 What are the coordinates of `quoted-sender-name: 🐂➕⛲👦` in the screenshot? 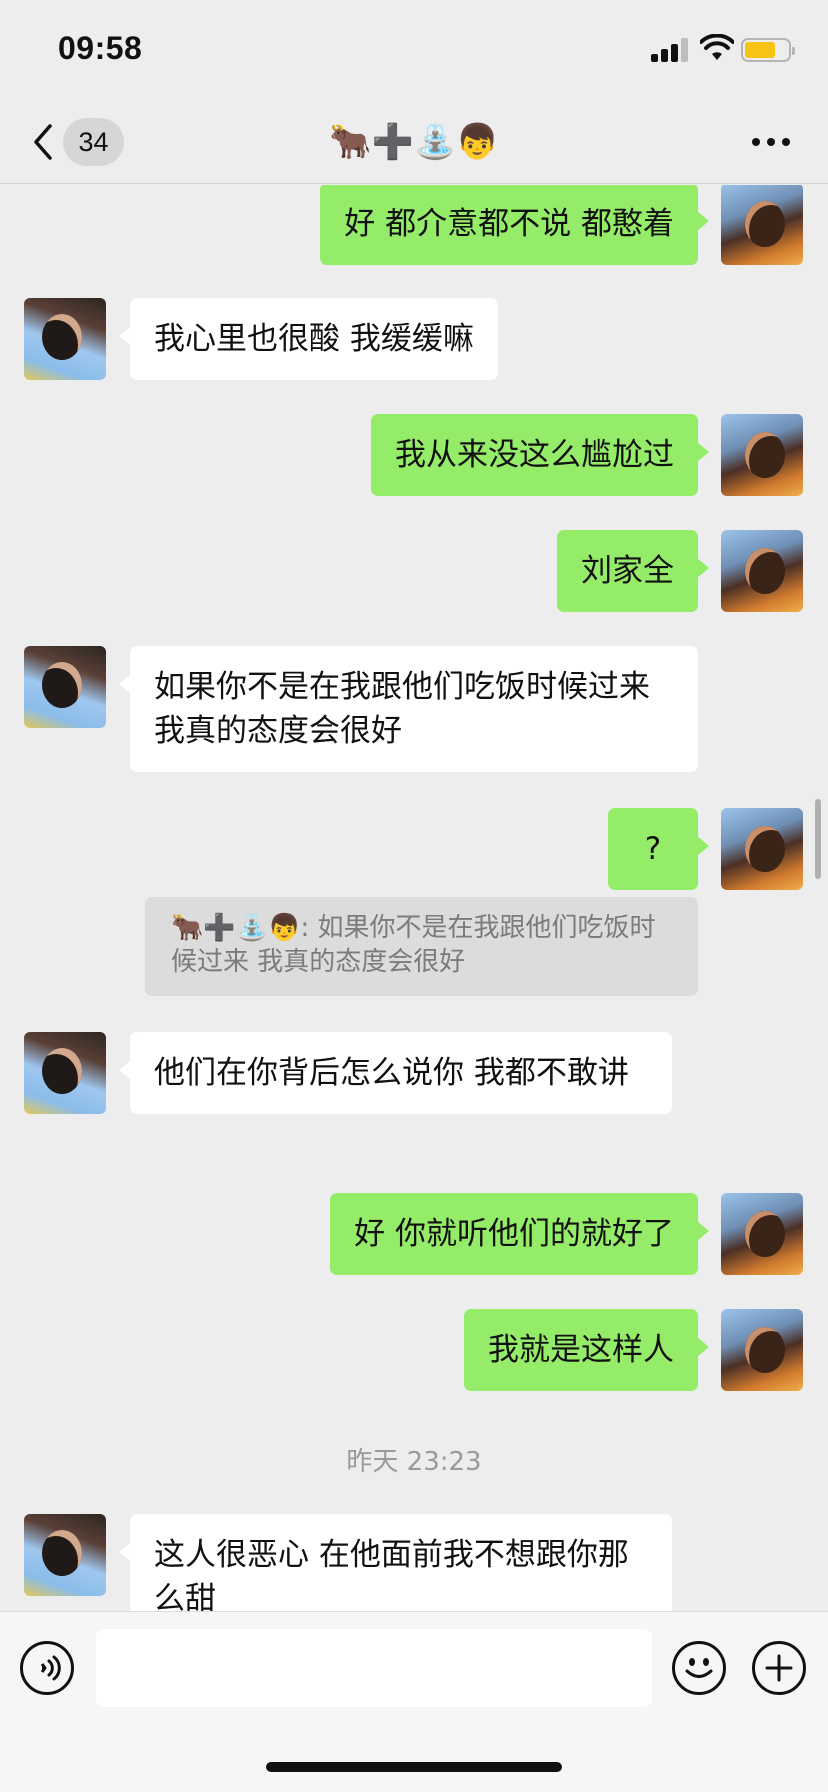 It's located at (236, 928).